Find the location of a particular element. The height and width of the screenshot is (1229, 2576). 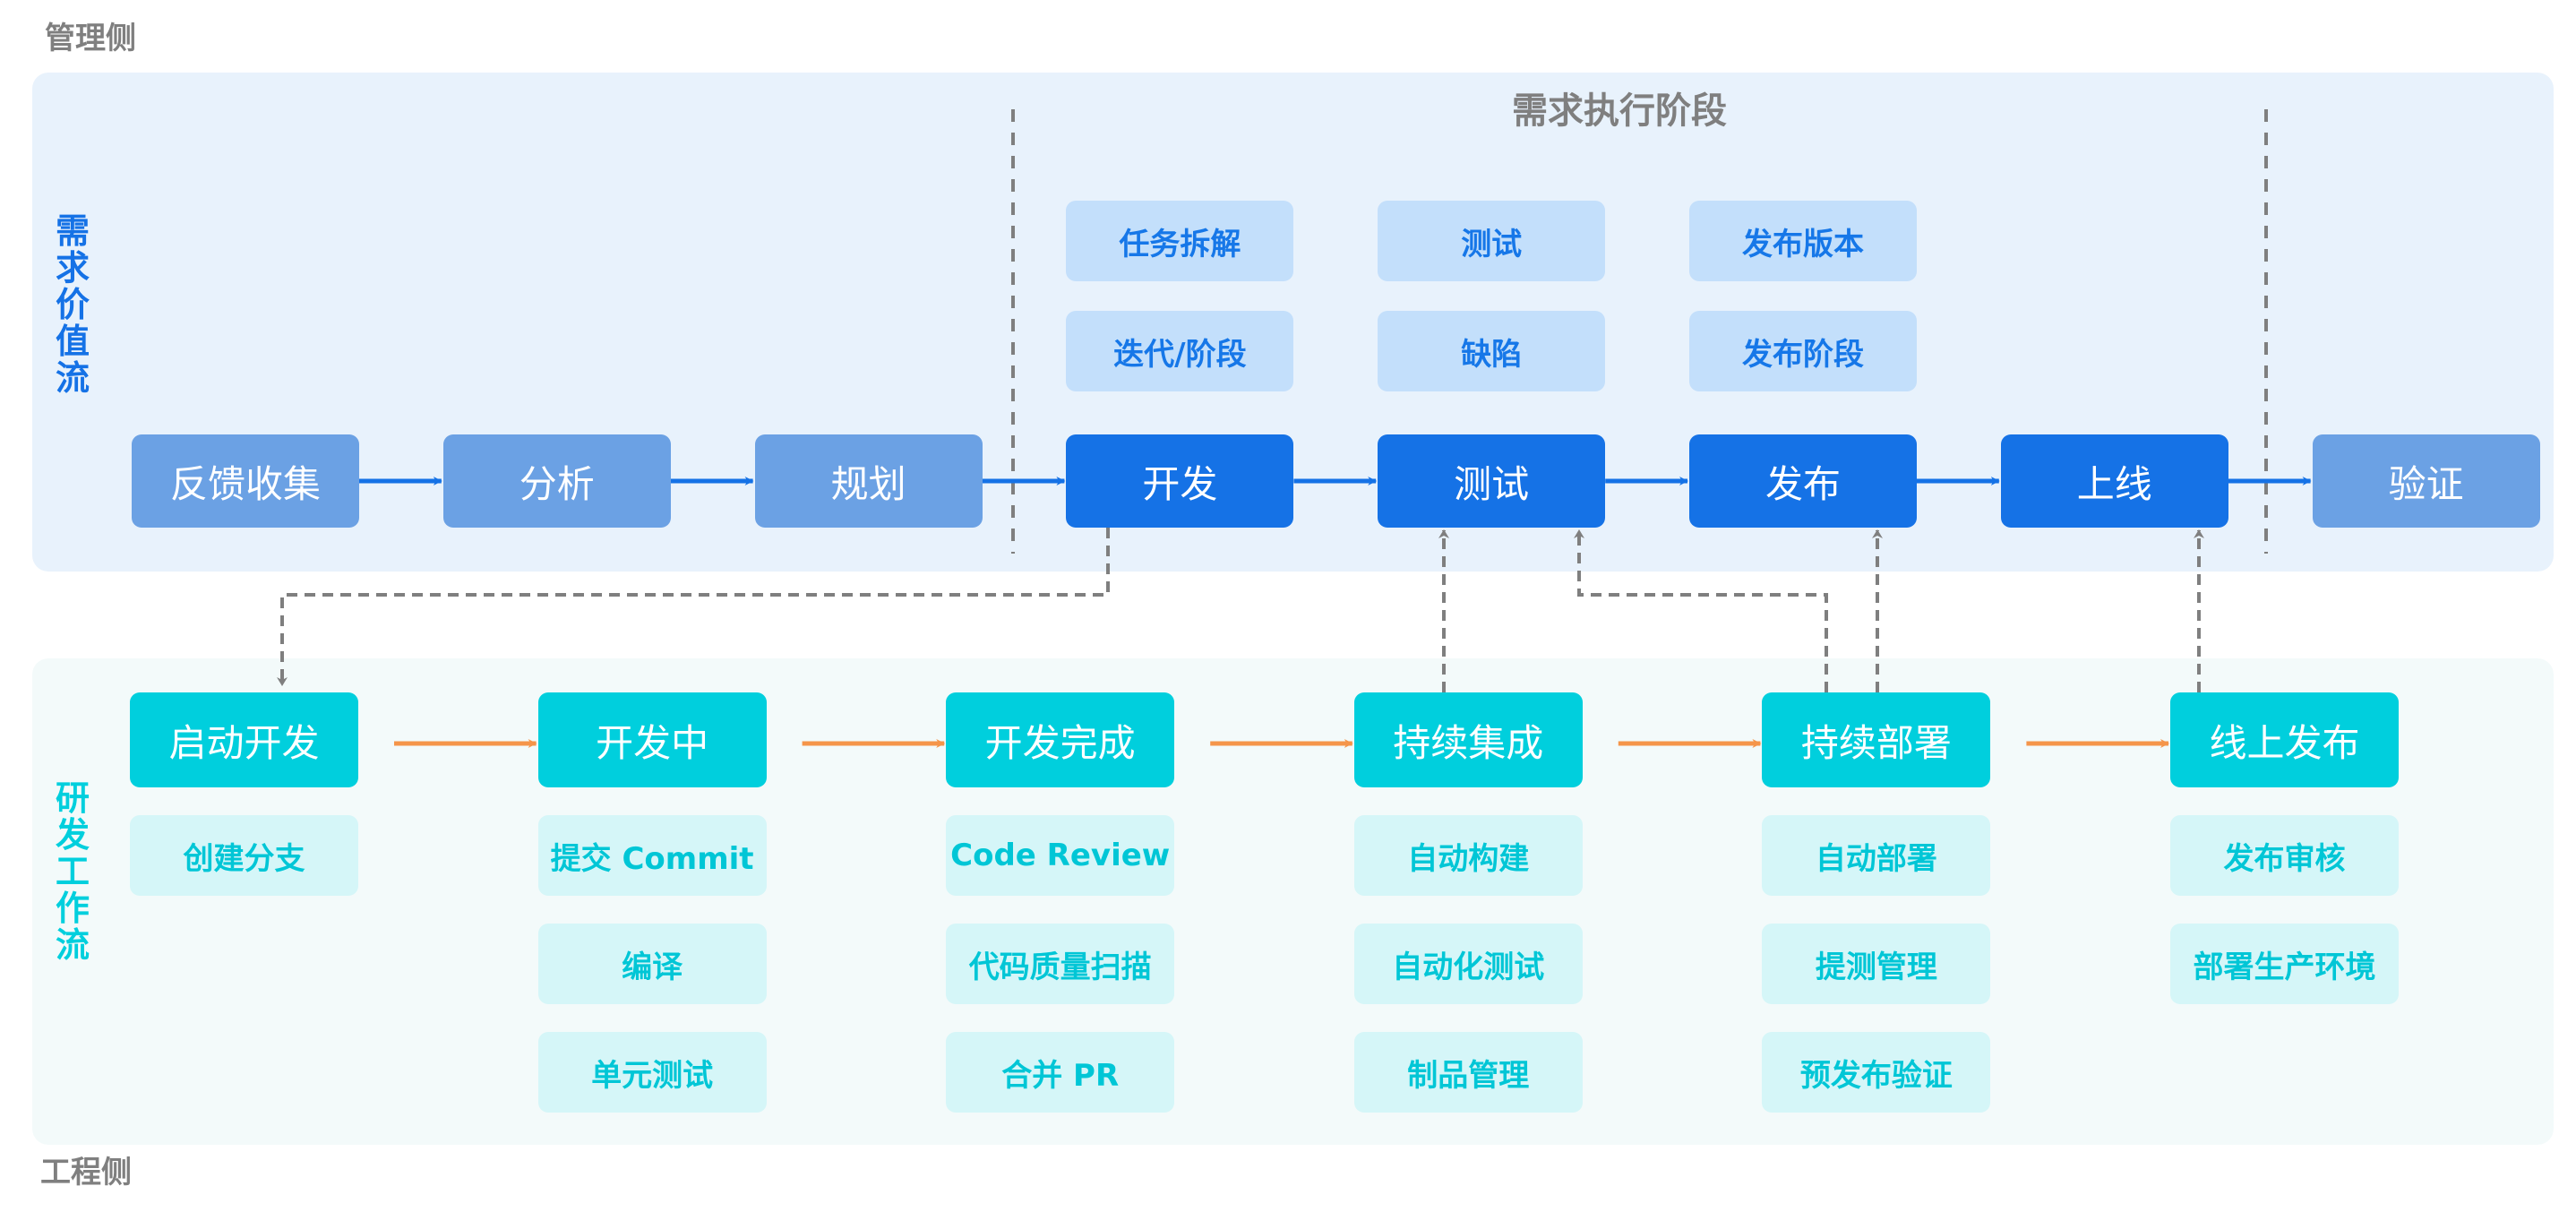

engineering-side-label: 工程侧 is located at coordinates (86, 1172).